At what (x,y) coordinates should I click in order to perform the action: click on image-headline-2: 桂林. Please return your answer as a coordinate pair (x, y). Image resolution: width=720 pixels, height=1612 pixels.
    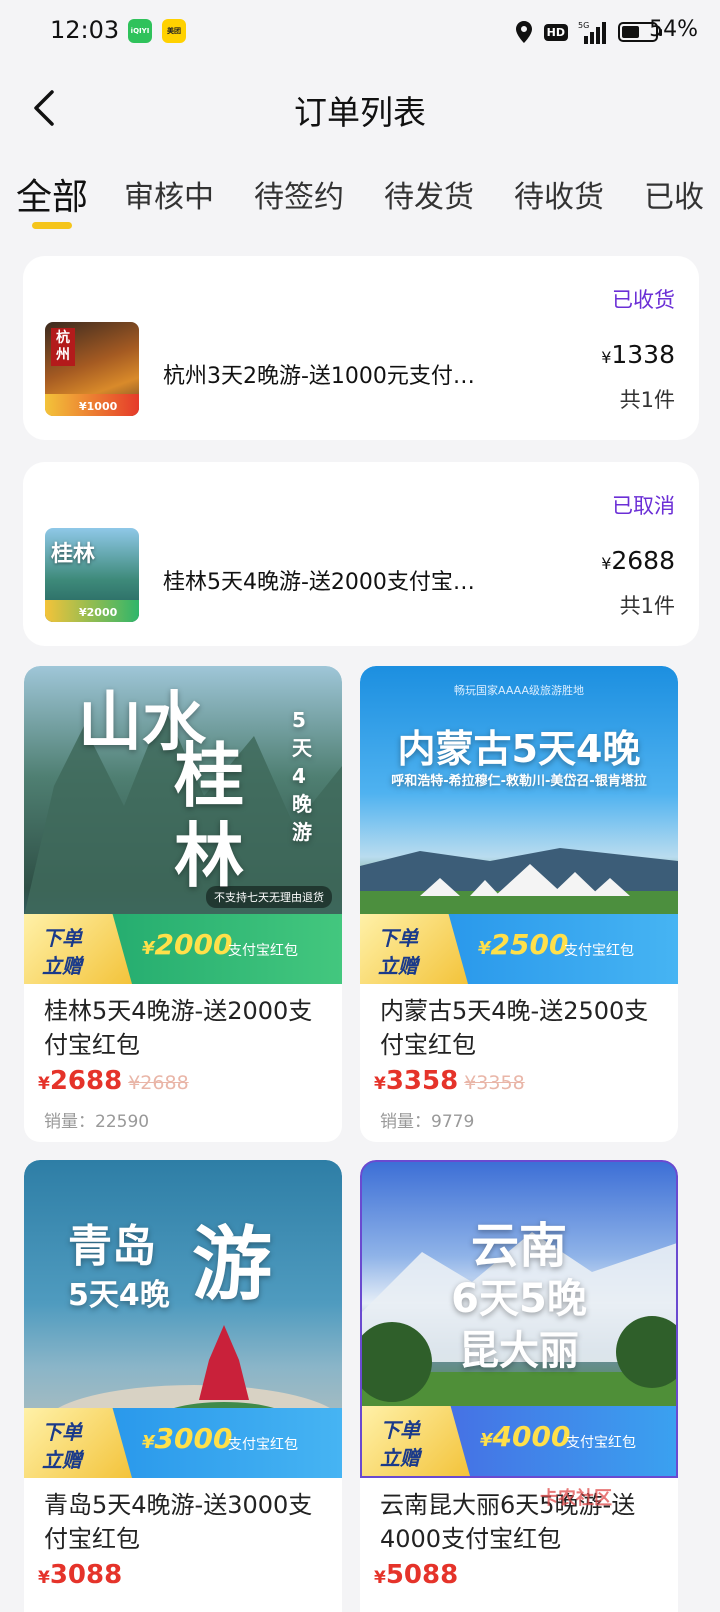
    Looking at the image, I should click on (209, 816).